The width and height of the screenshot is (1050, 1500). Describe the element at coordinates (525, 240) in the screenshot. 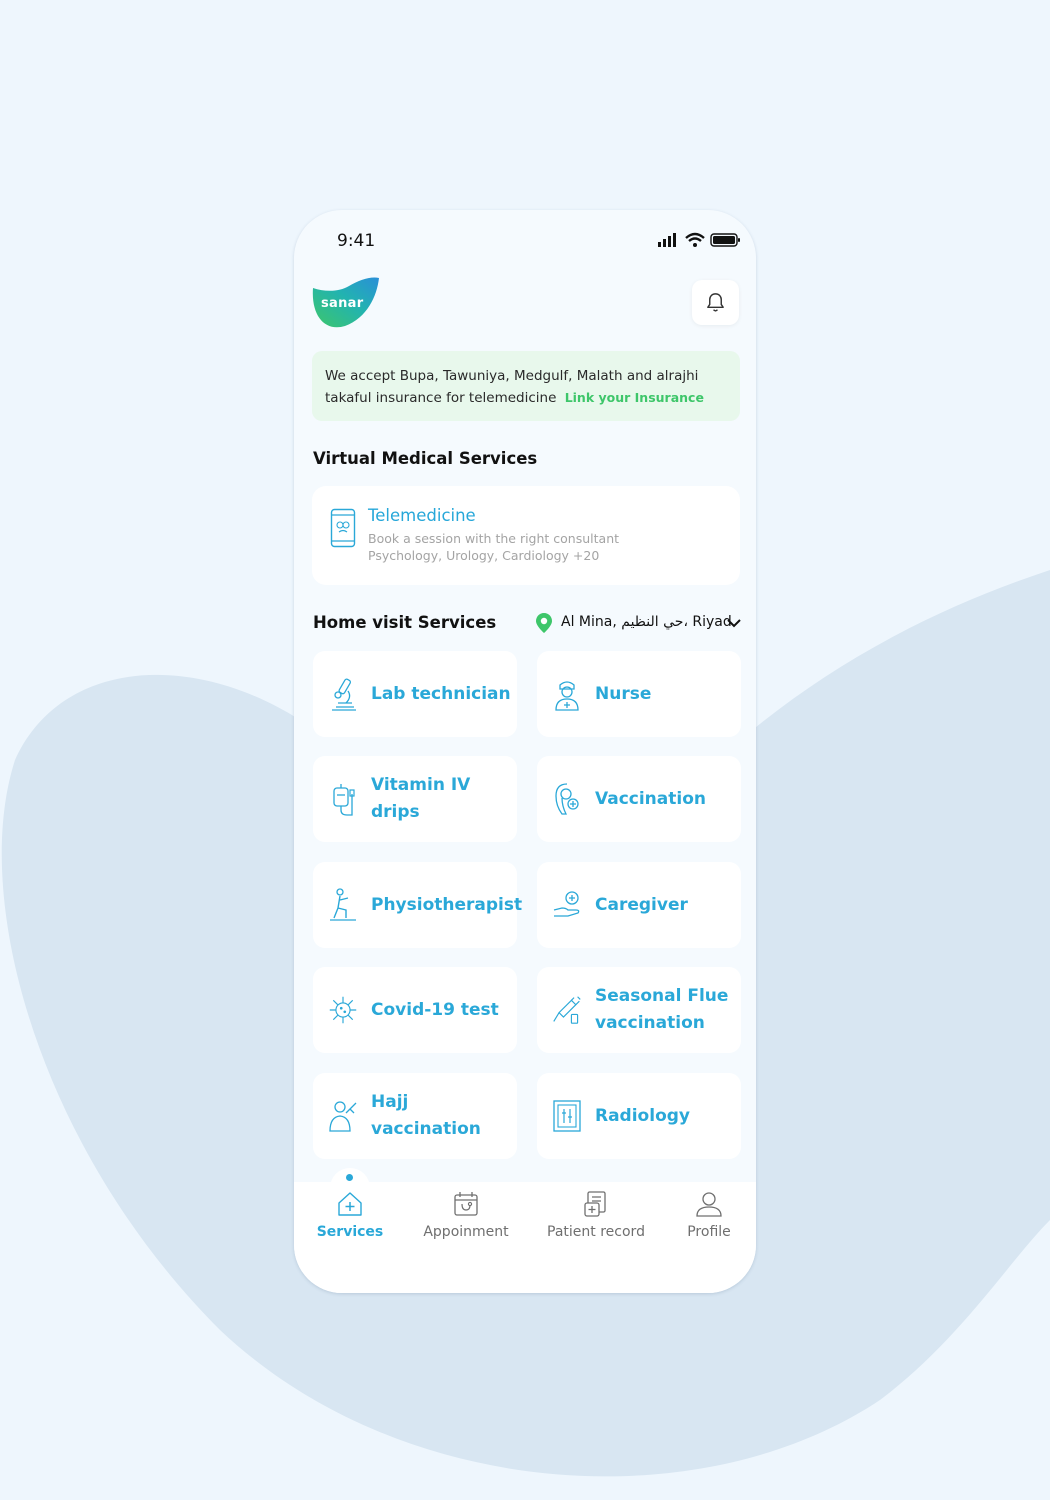

I see `status-bar: 9:41` at that location.